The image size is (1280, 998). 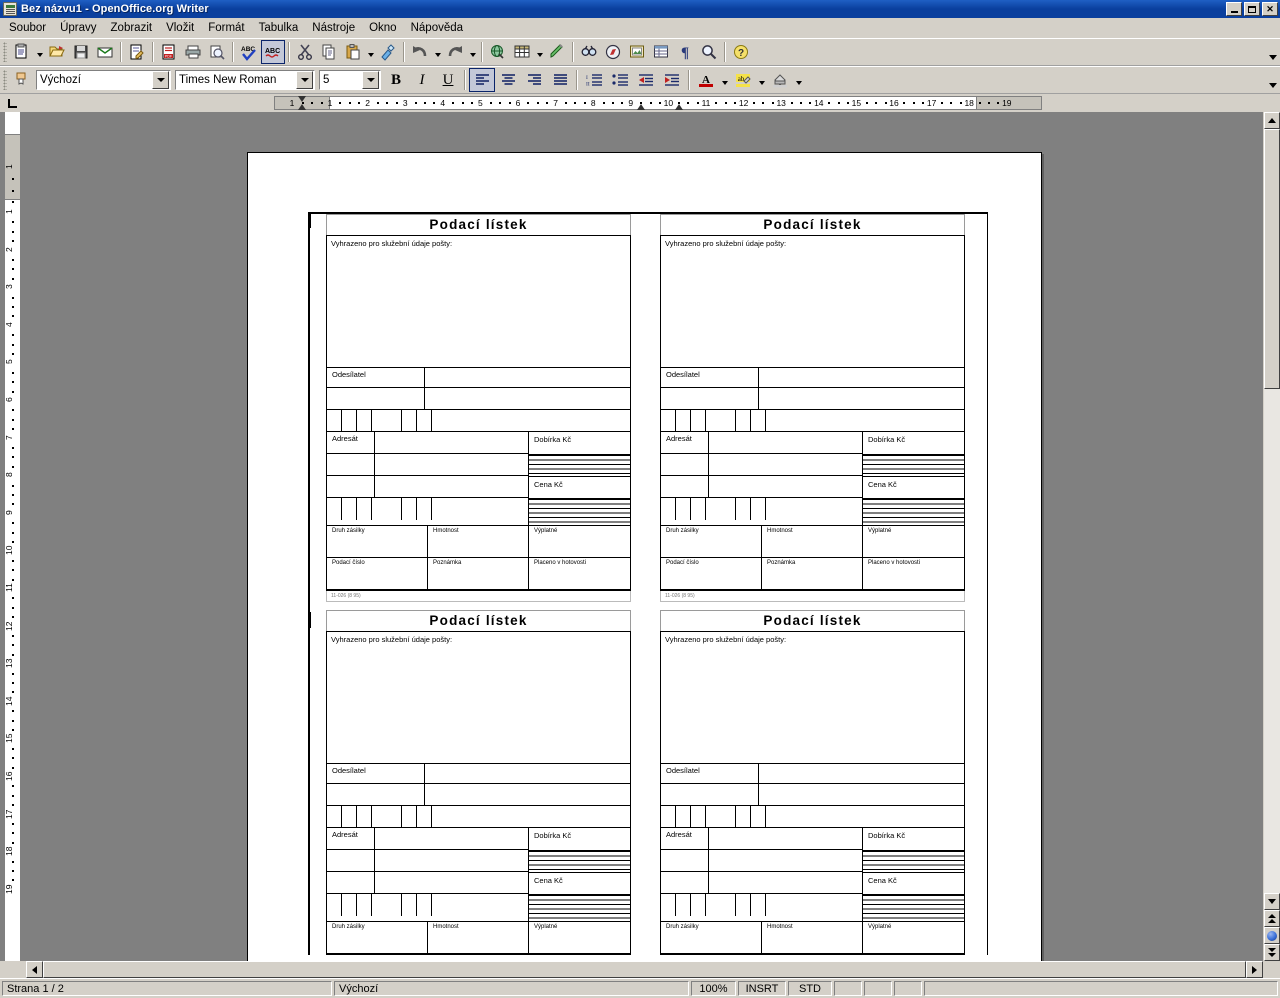 I want to click on sender-field, so click(x=527, y=773).